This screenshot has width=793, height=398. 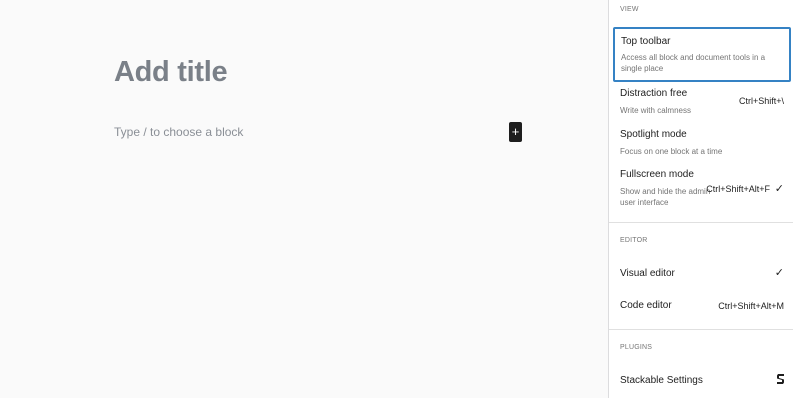 What do you see at coordinates (701, 274) in the screenshot?
I see `menu-item-visual-editor: Visual editor ✓` at bounding box center [701, 274].